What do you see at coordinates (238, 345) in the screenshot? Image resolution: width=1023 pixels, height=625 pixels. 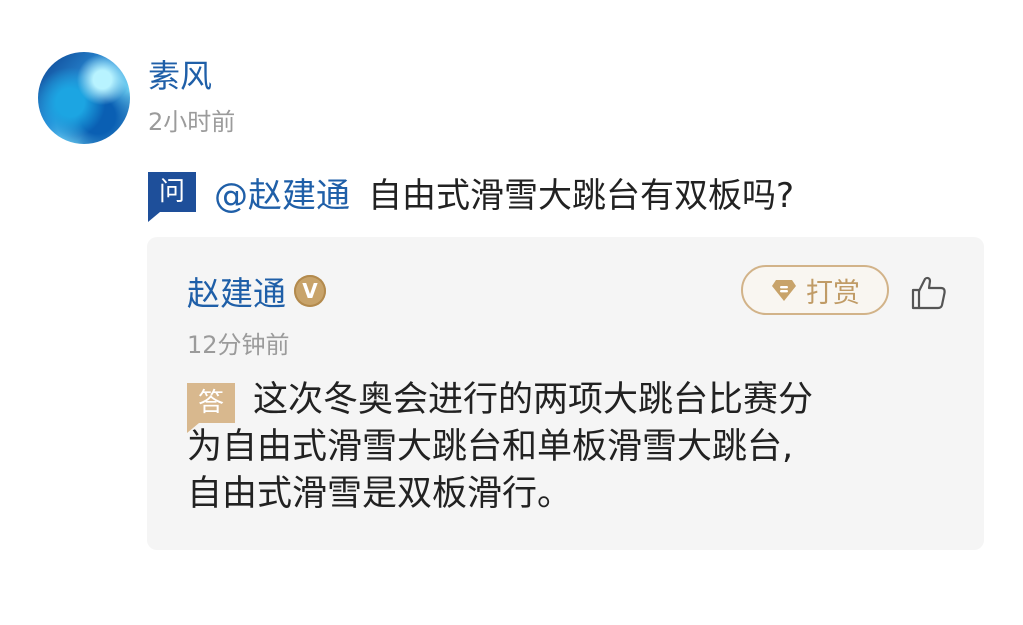 I see `answer-timestamp: 12分钟前` at bounding box center [238, 345].